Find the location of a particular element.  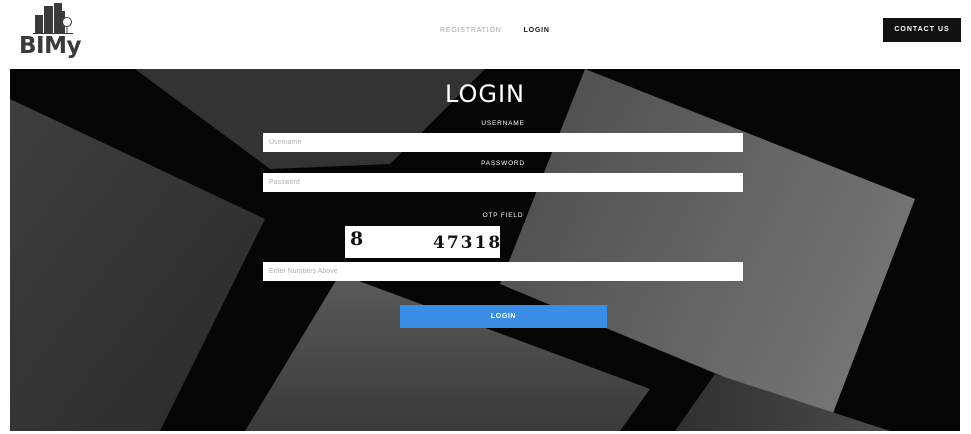

form-title: LOGIN is located at coordinates (485, 94).